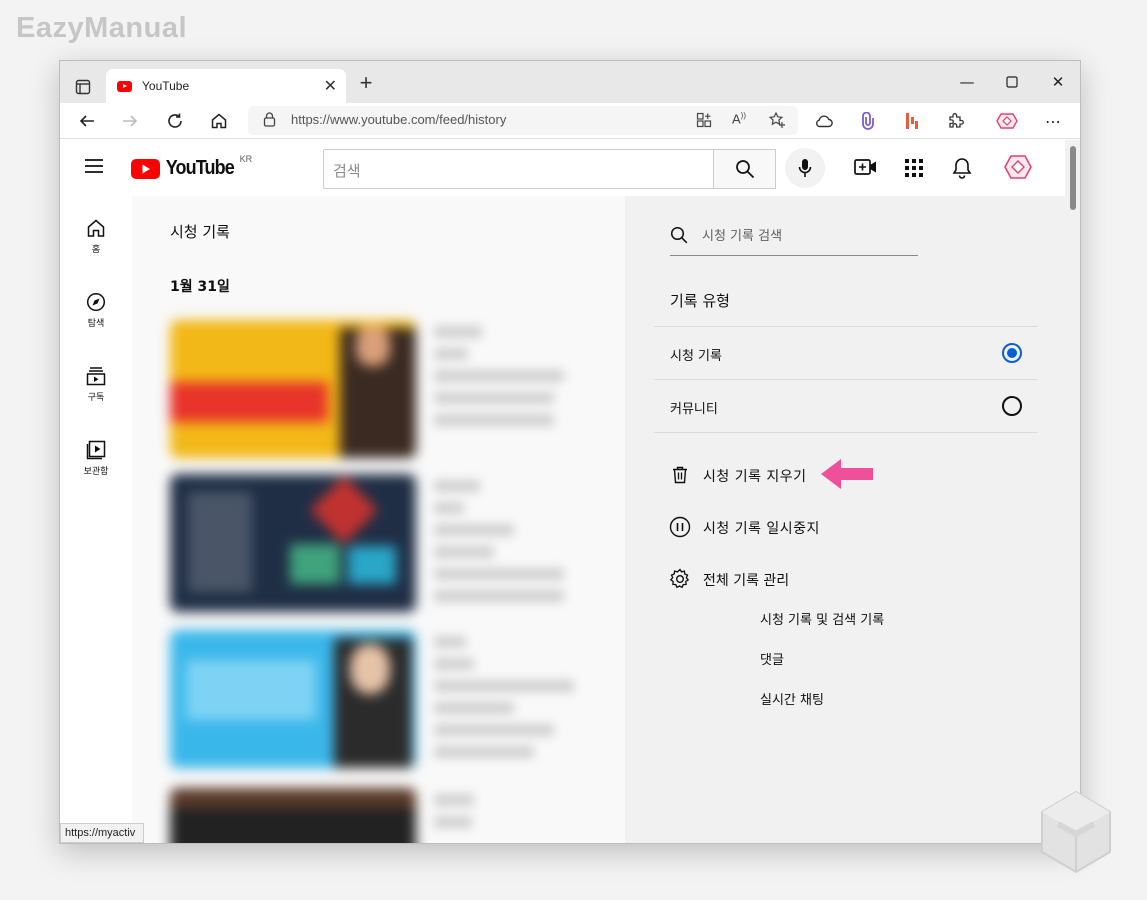  I want to click on page-scrollbar, so click(1072, 491).